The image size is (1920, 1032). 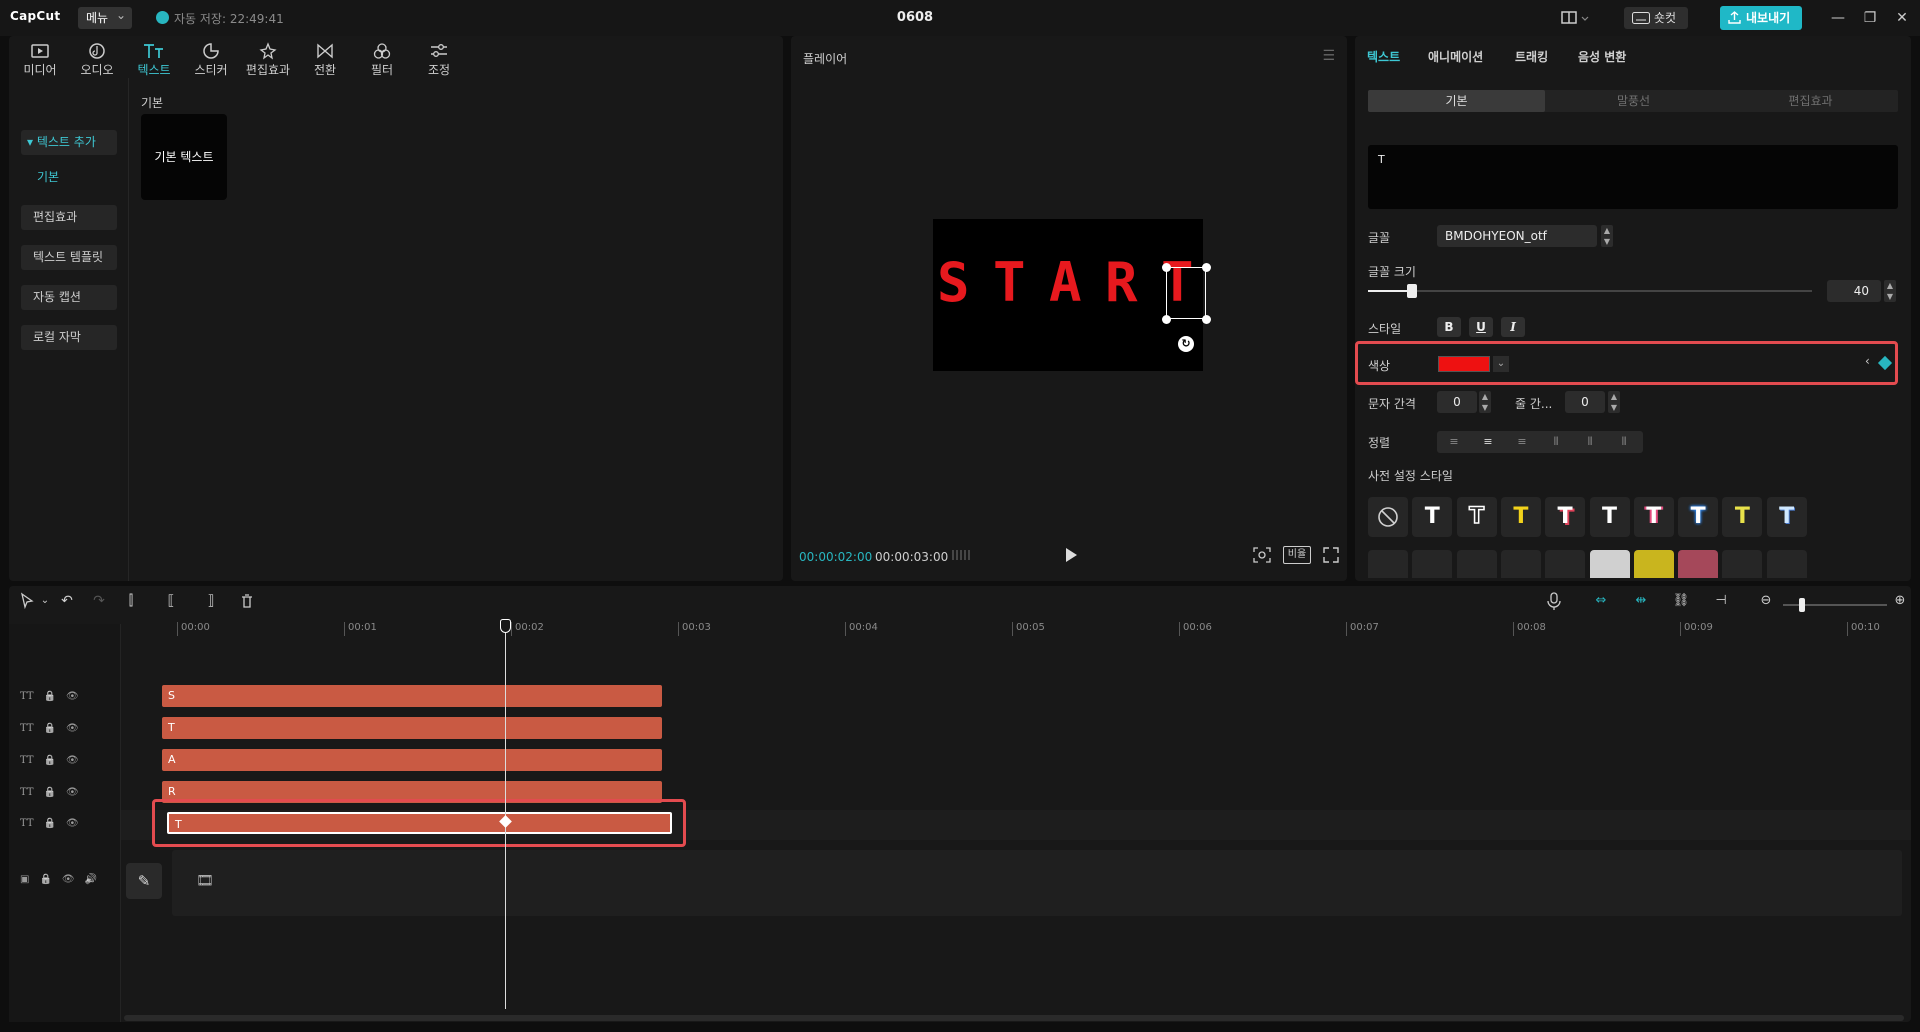 What do you see at coordinates (1037, 883) in the screenshot?
I see `main-video-track` at bounding box center [1037, 883].